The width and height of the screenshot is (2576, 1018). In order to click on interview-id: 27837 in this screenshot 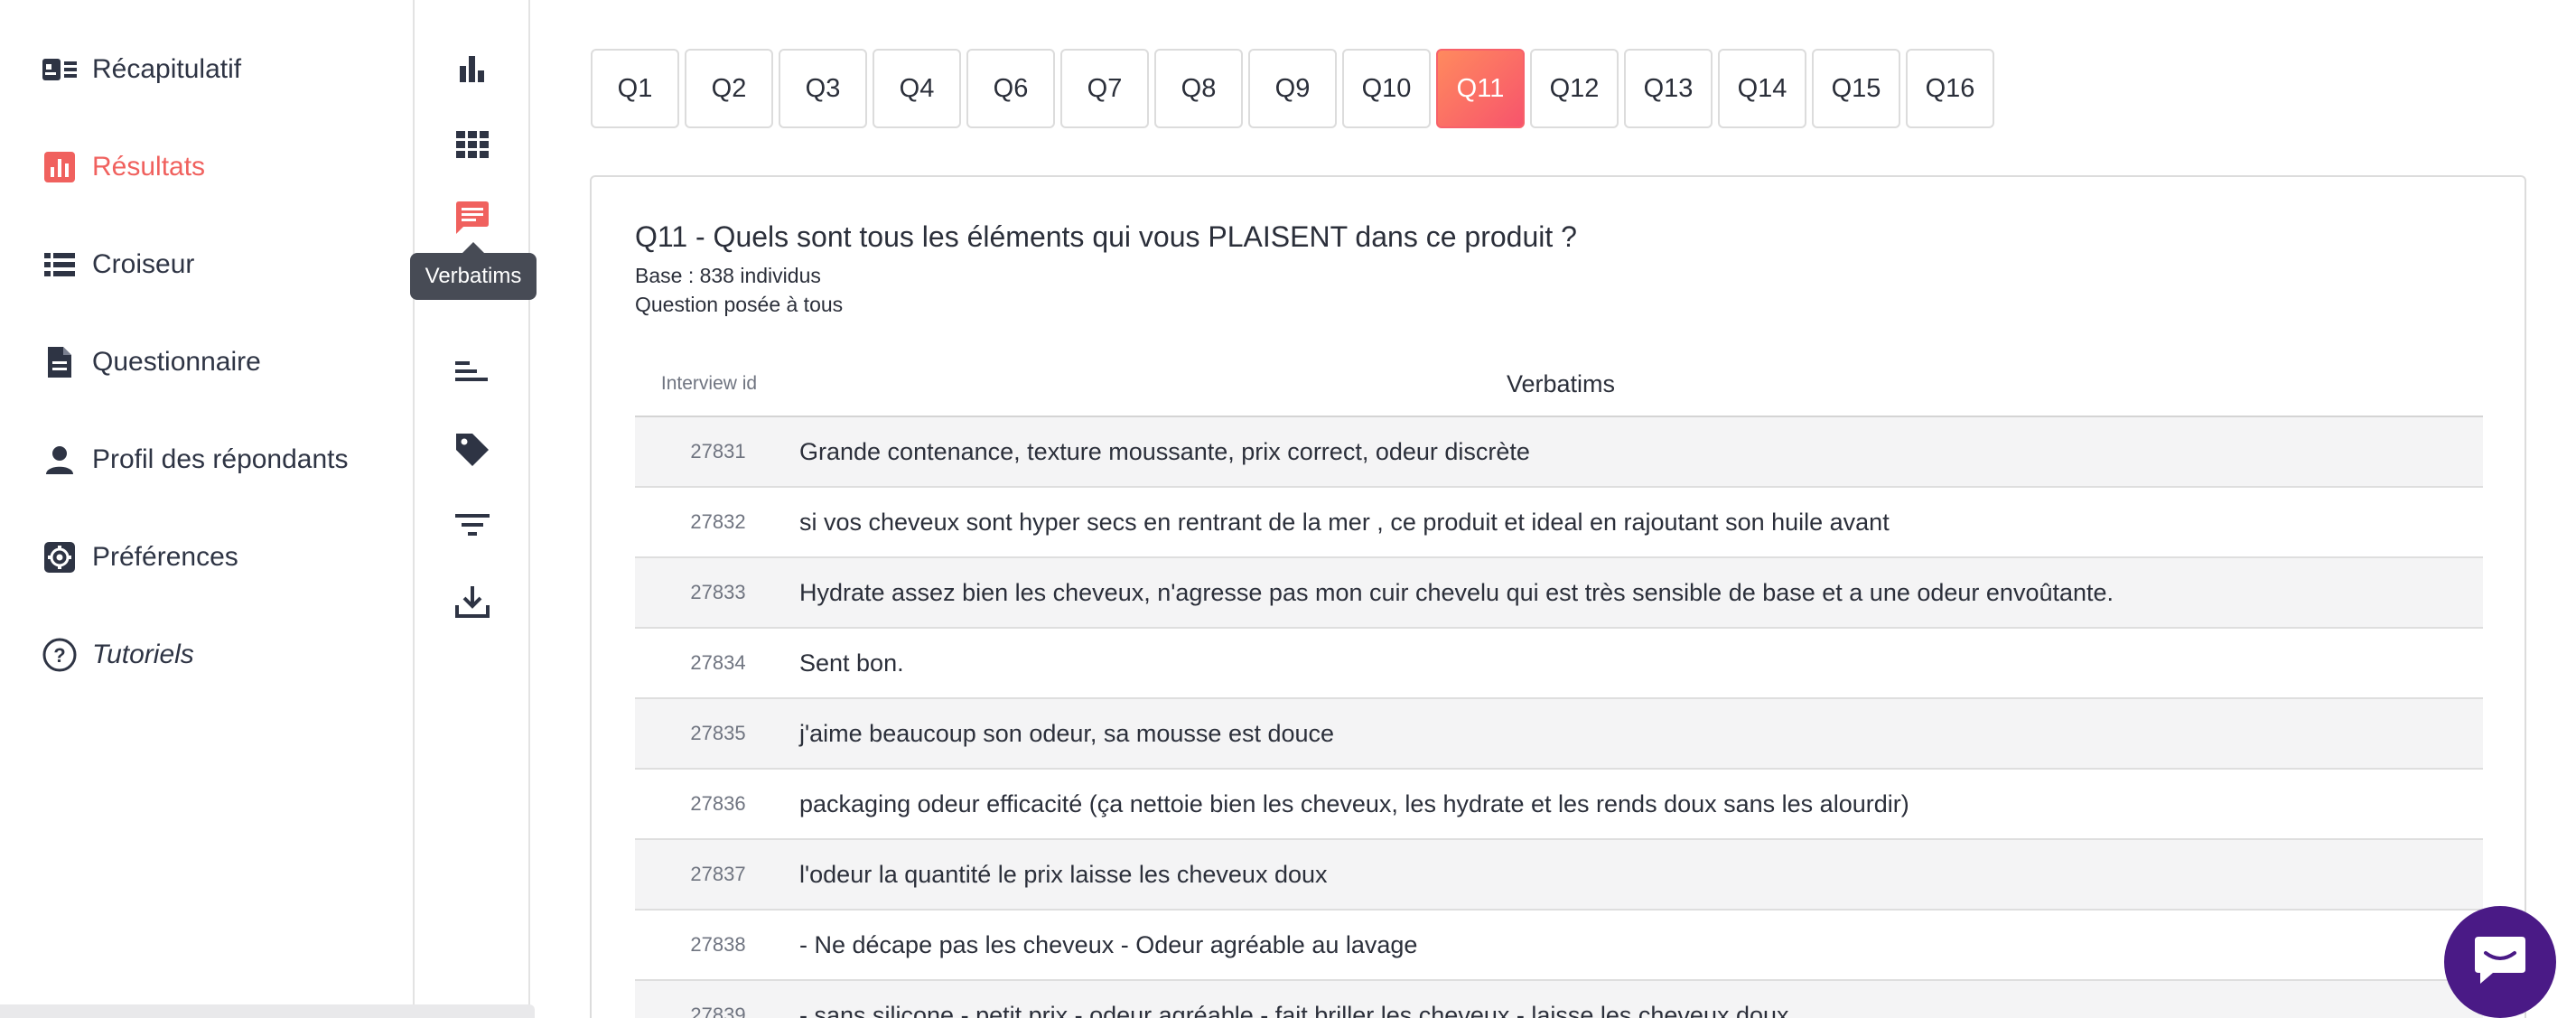, I will do `click(718, 874)`.